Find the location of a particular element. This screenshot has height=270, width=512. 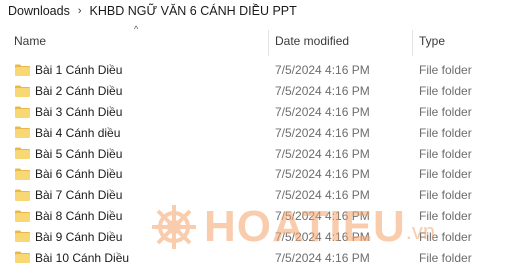

breadcrumb-item-downloads: Downloads is located at coordinates (39, 11).